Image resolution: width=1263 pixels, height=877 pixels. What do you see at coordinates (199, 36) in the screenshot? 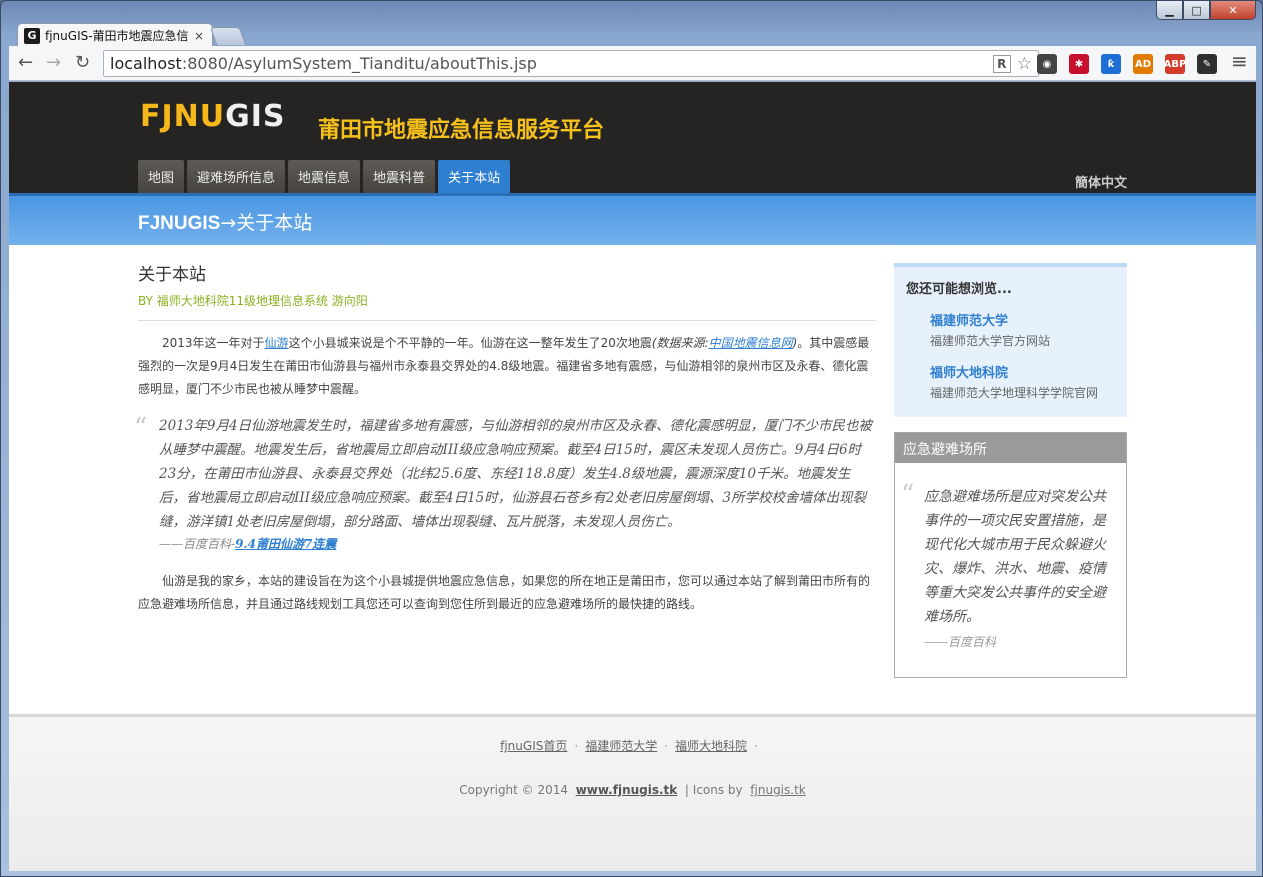
I see `close-tab-icon: ×` at bounding box center [199, 36].